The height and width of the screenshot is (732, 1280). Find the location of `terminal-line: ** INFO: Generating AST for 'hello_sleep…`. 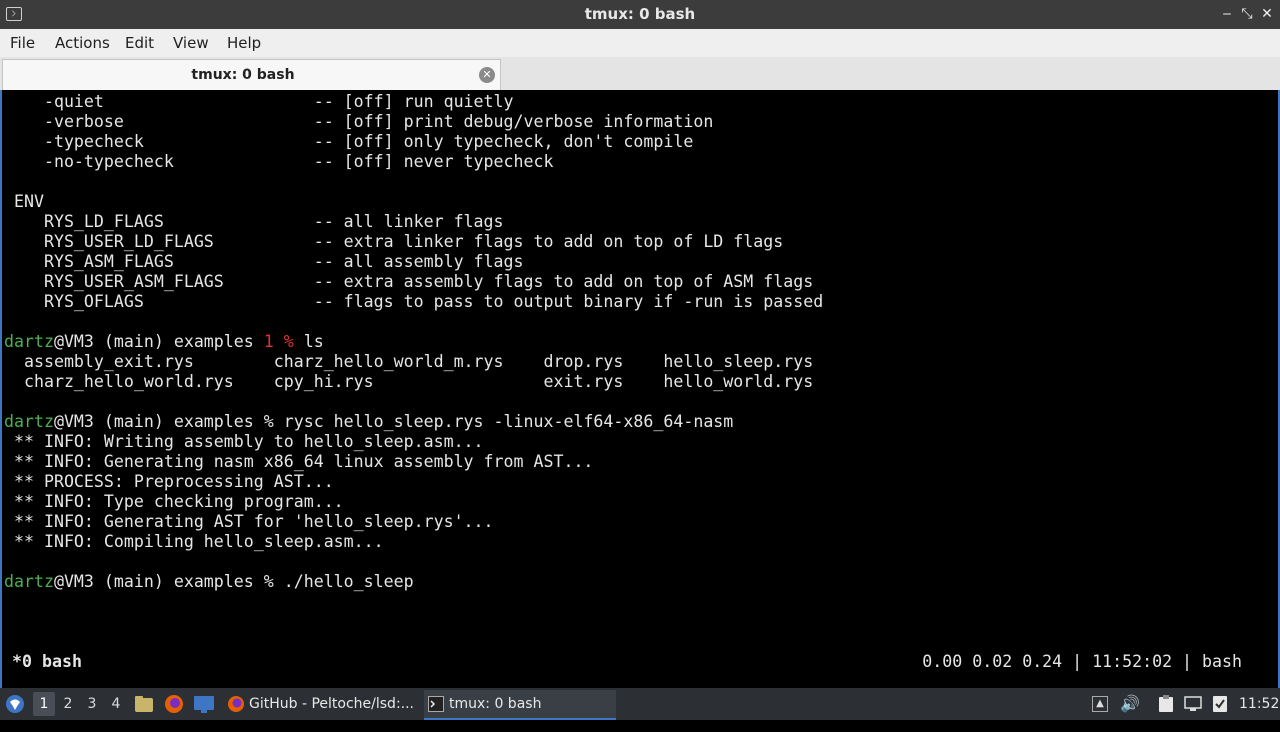

terminal-line: ** INFO: Generating AST for 'hello_sleep… is located at coordinates (639, 522).